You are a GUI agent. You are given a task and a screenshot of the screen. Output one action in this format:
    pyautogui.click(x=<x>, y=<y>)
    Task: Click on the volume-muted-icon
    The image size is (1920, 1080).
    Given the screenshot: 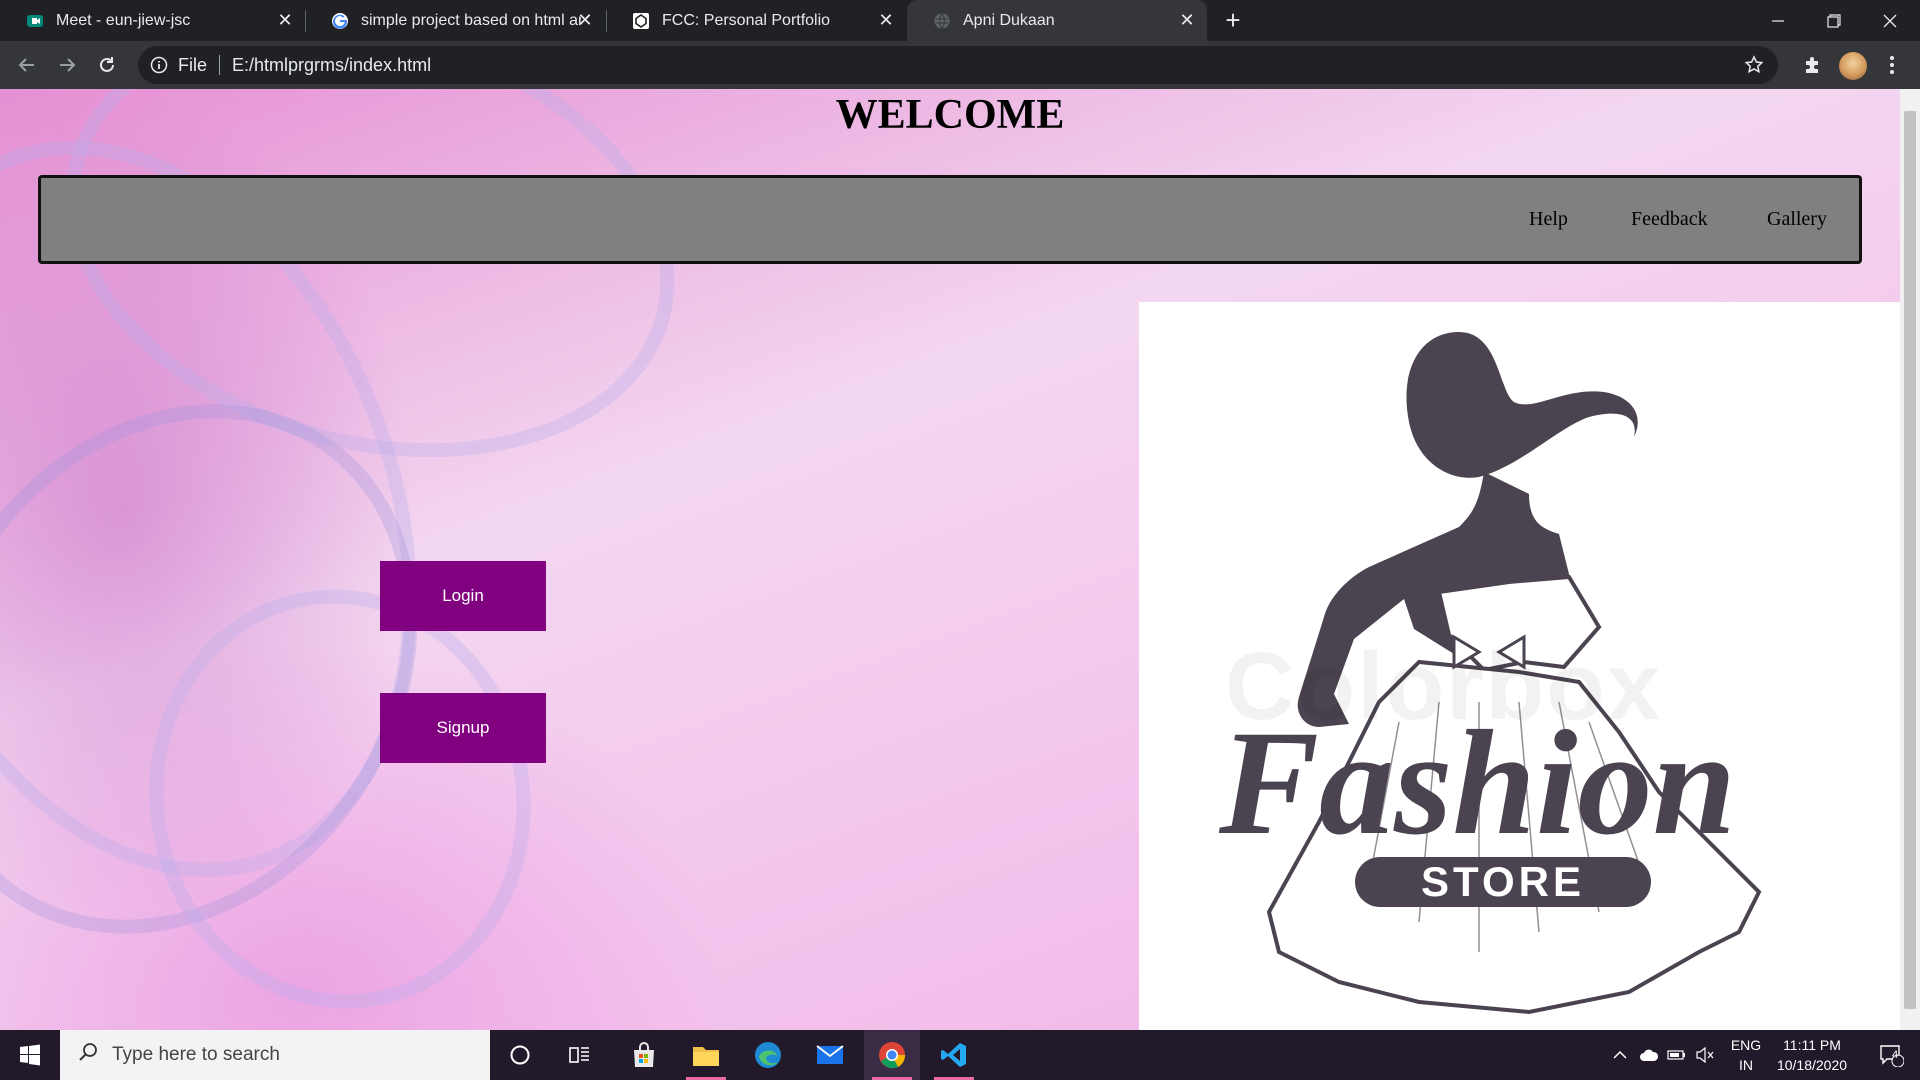 What is the action you would take?
    pyautogui.click(x=1705, y=1055)
    